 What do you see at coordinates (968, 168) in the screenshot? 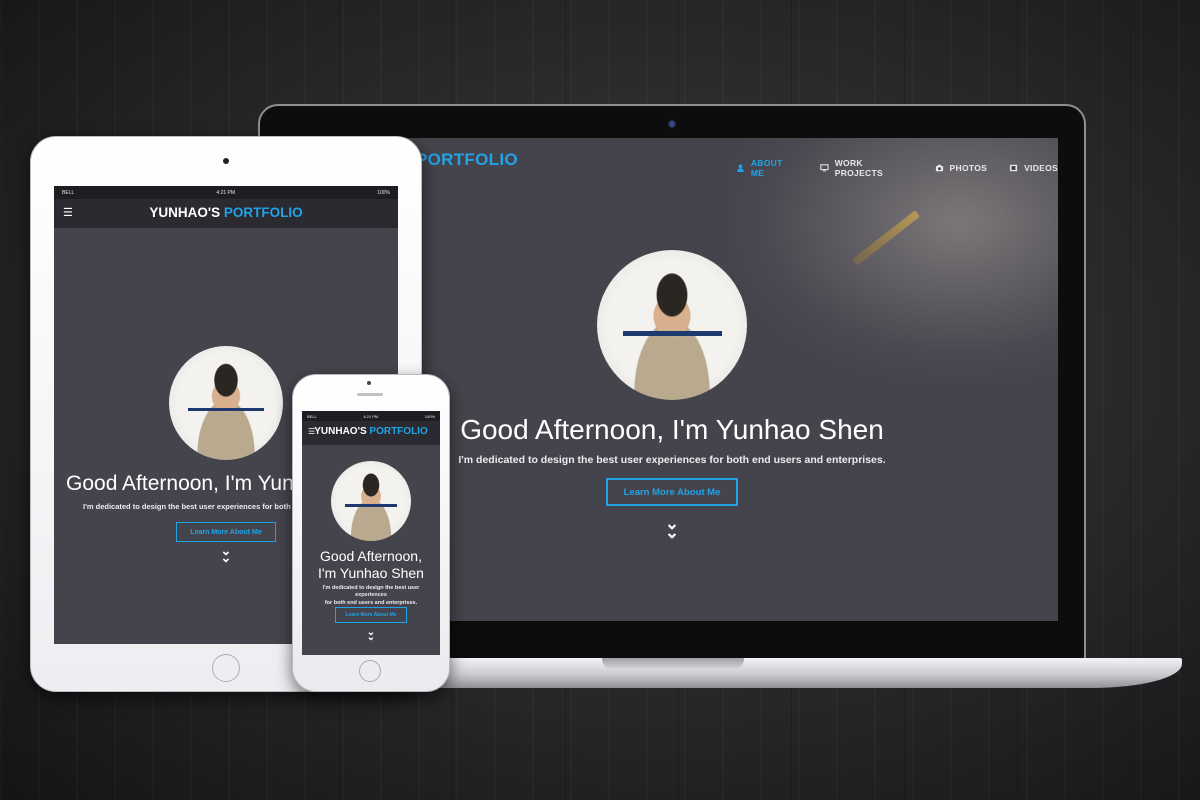
I see `nav-item-label: PHOTOS` at bounding box center [968, 168].